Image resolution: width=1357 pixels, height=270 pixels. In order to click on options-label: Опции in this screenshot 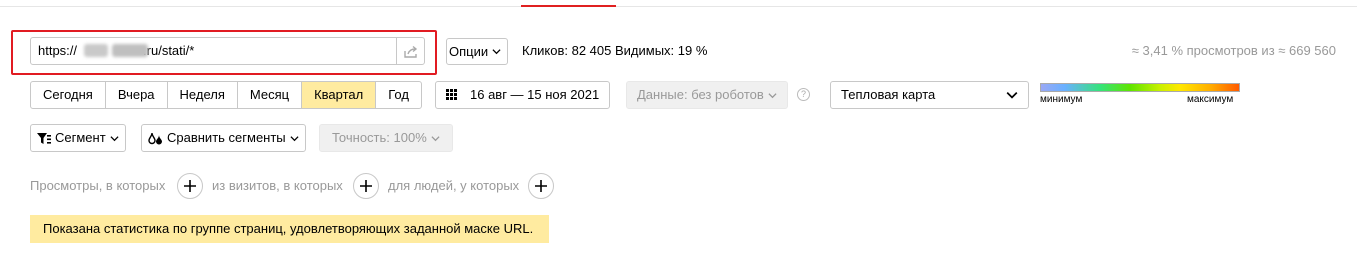, I will do `click(469, 51)`.